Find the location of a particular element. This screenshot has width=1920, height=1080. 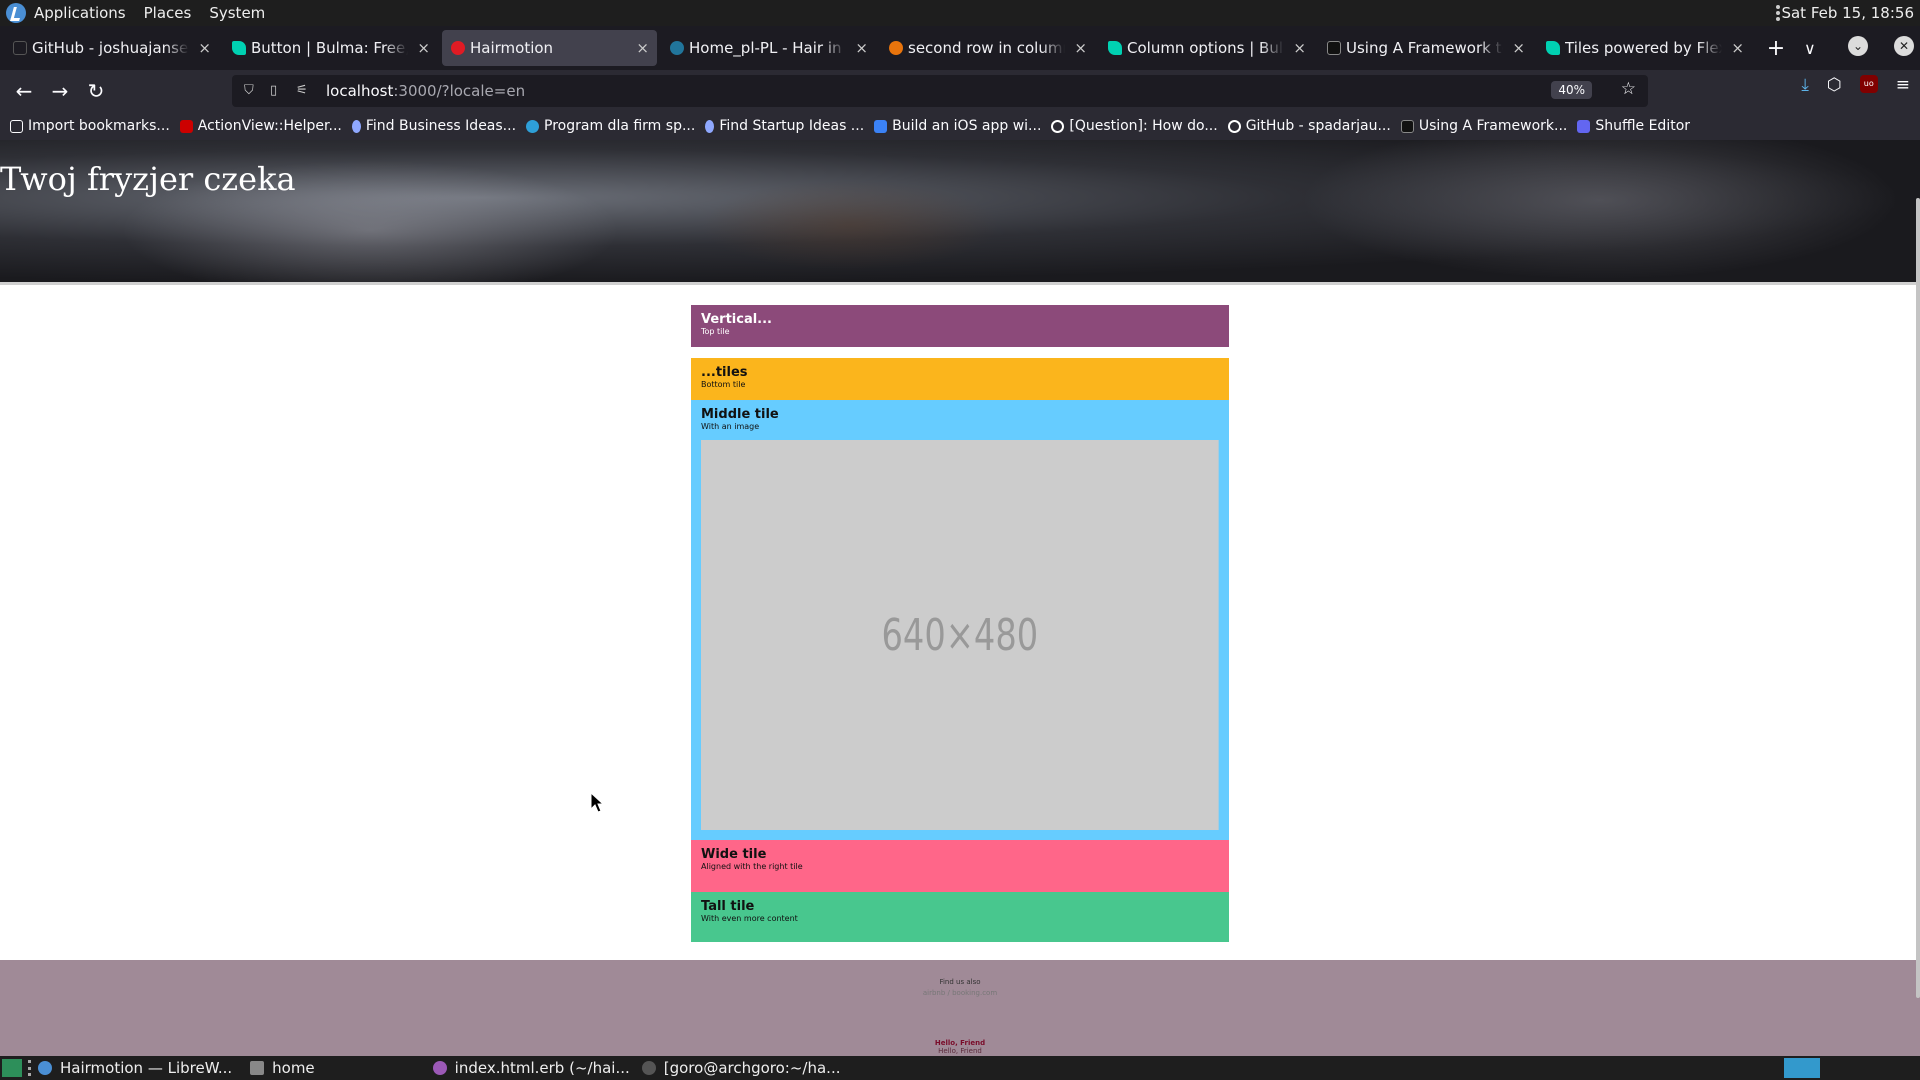

tab-column-options: Column options | Bulma × is located at coordinates (1206, 48).